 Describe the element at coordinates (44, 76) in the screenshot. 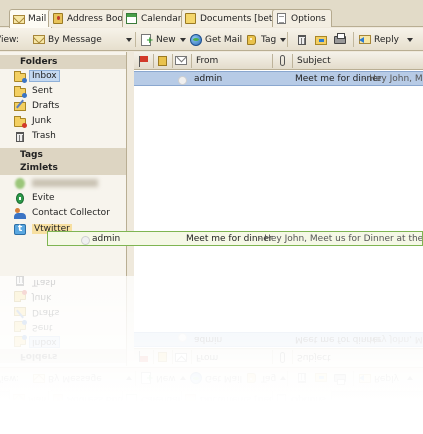

I see `folder-label: Inbox` at that location.